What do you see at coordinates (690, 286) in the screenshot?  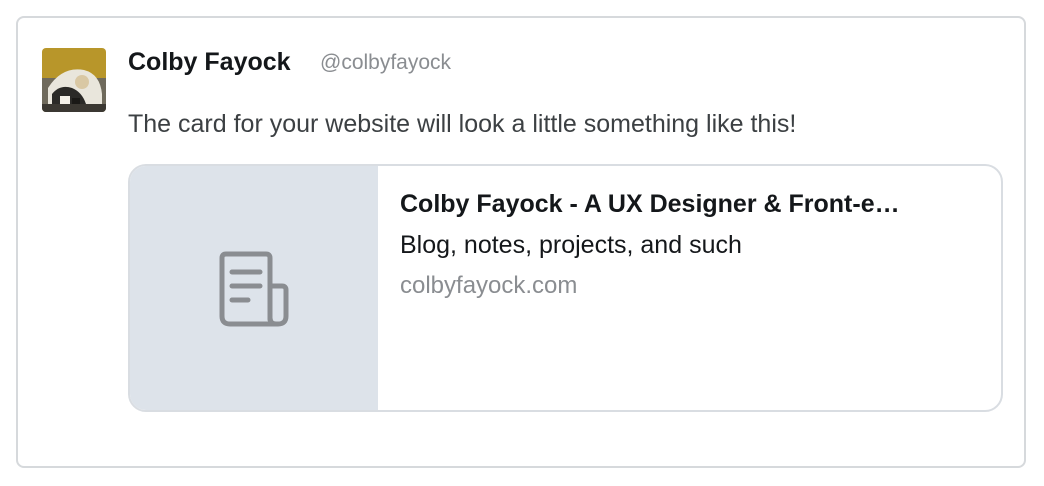 I see `card-domain: colbyfayock.com` at bounding box center [690, 286].